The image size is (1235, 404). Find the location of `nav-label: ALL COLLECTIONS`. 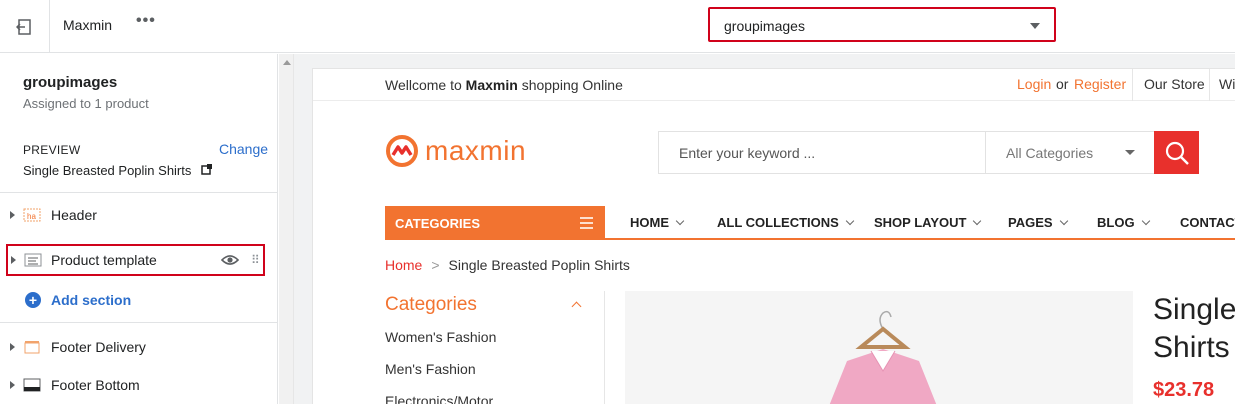

nav-label: ALL COLLECTIONS is located at coordinates (778, 222).